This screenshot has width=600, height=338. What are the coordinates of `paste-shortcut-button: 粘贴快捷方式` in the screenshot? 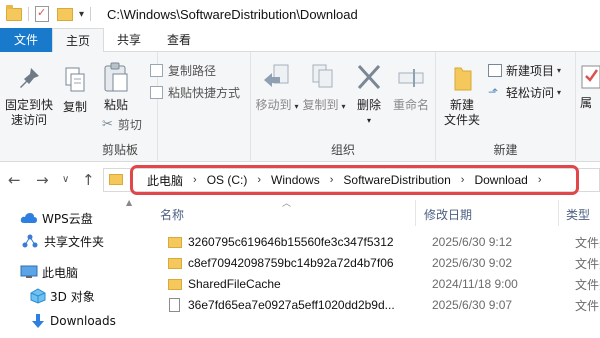 It's located at (195, 92).